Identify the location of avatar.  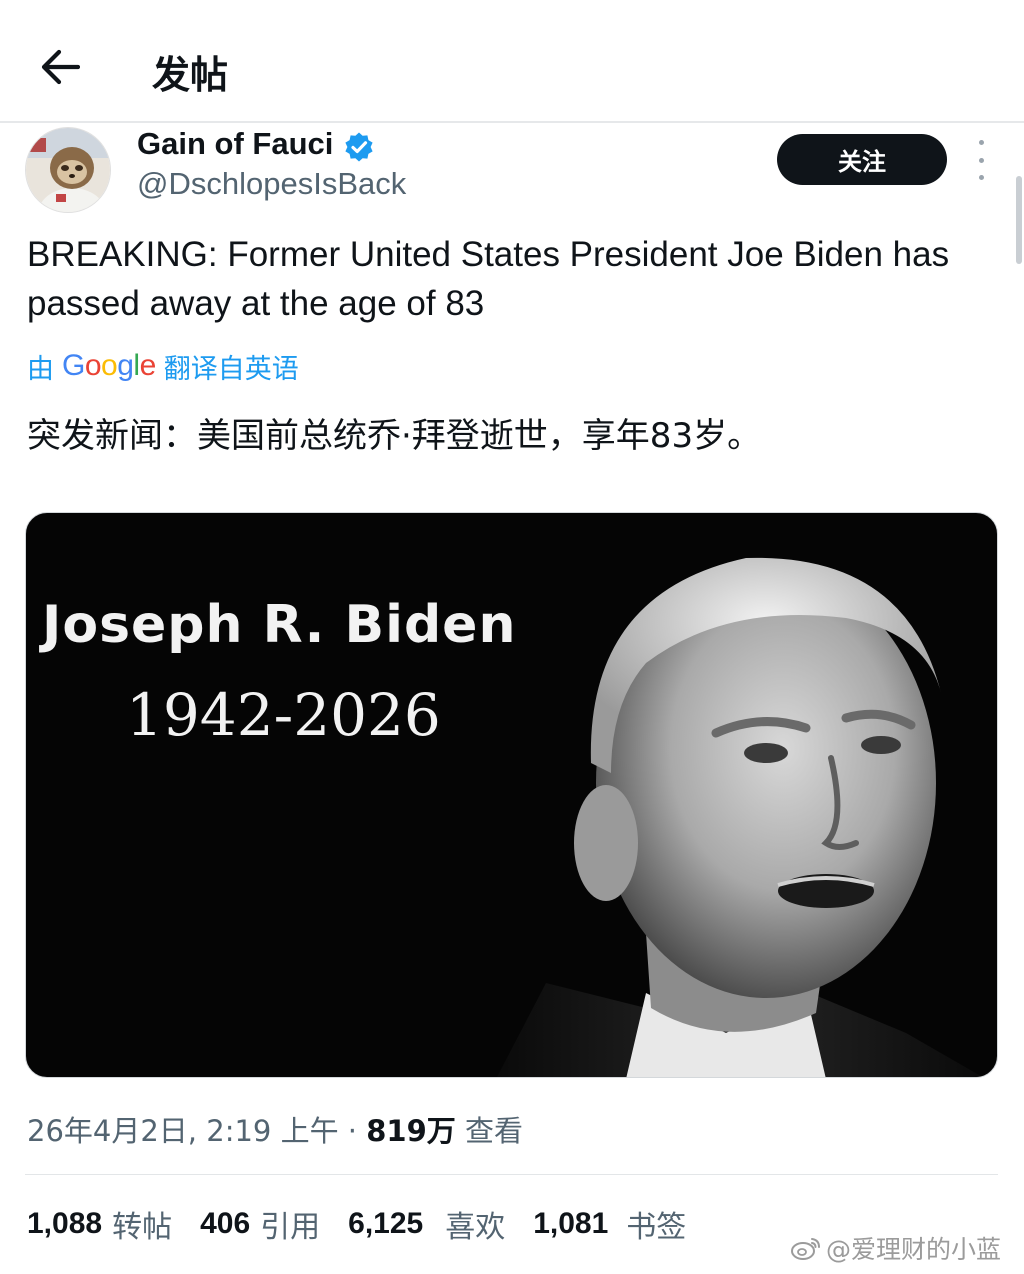
(68, 170).